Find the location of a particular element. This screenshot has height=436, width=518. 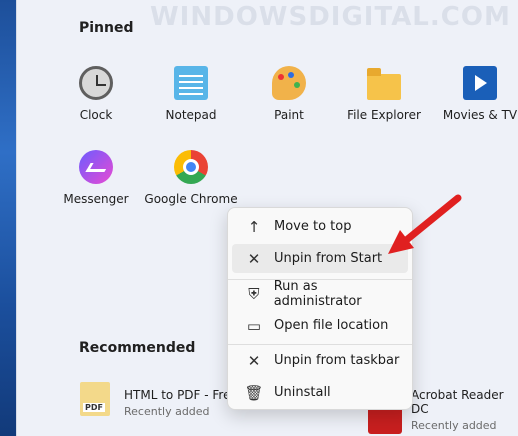

app-label: Movies & TV is located at coordinates (480, 115).